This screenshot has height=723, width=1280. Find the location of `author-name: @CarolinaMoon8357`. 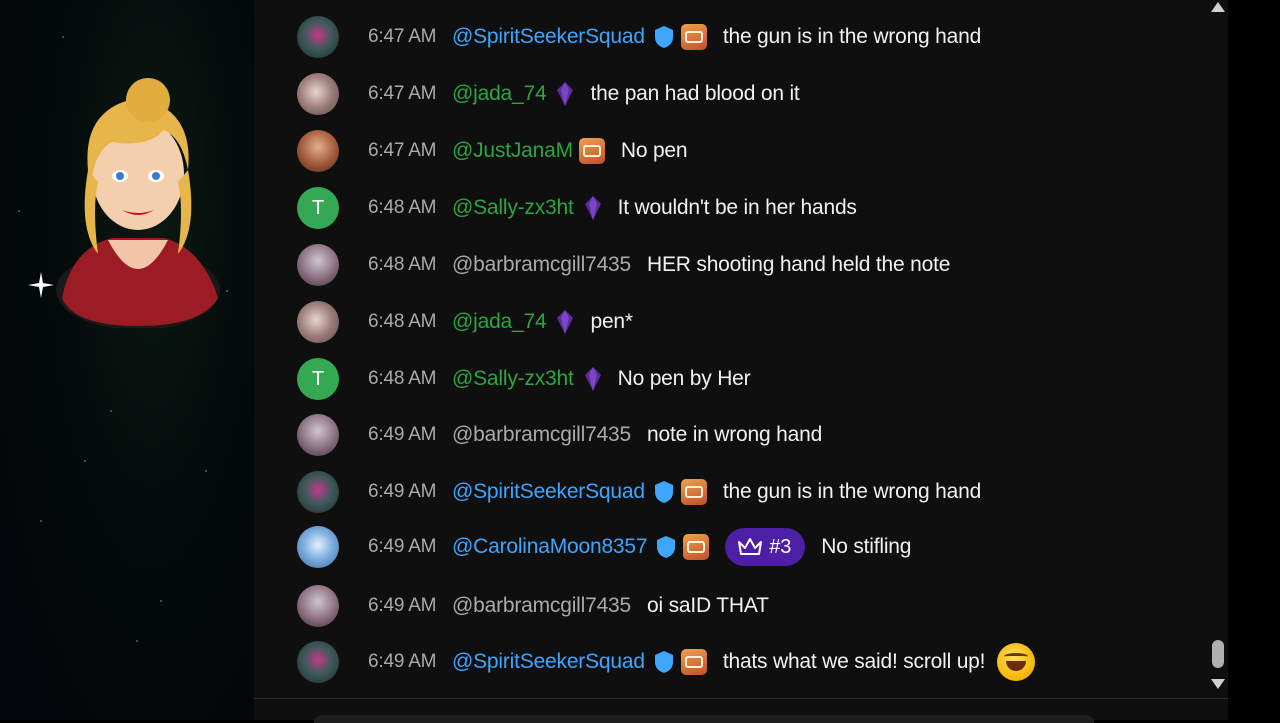

author-name: @CarolinaMoon8357 is located at coordinates (550, 547).